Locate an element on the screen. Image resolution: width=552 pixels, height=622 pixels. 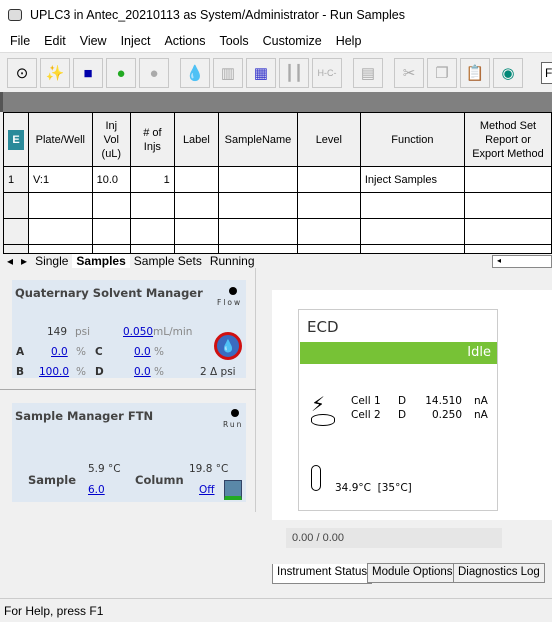
solvent-c-label: C is located at coordinates (99, 352).